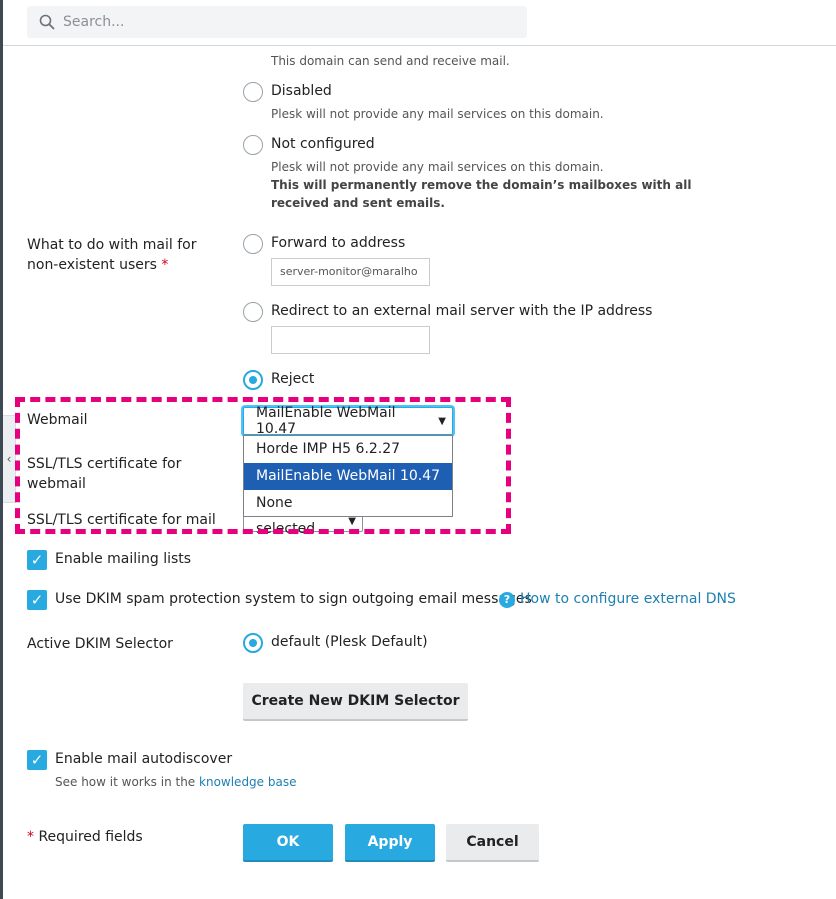 This screenshot has height=899, width=836. I want to click on create-dkim-selector-button: Create New DKIM Selector, so click(355, 702).